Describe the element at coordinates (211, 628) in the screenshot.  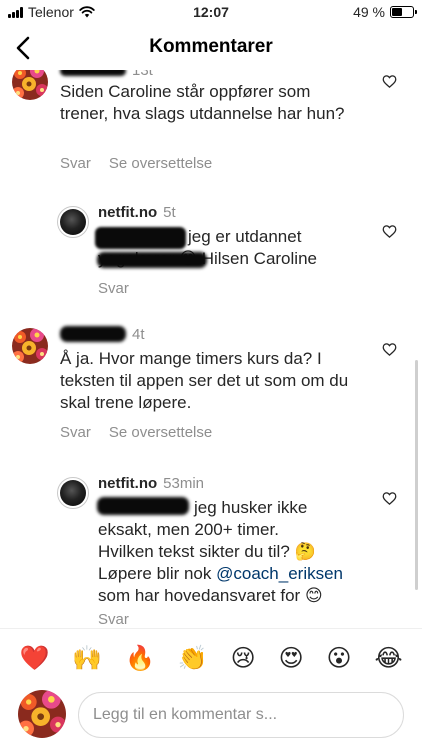
I see `divider` at that location.